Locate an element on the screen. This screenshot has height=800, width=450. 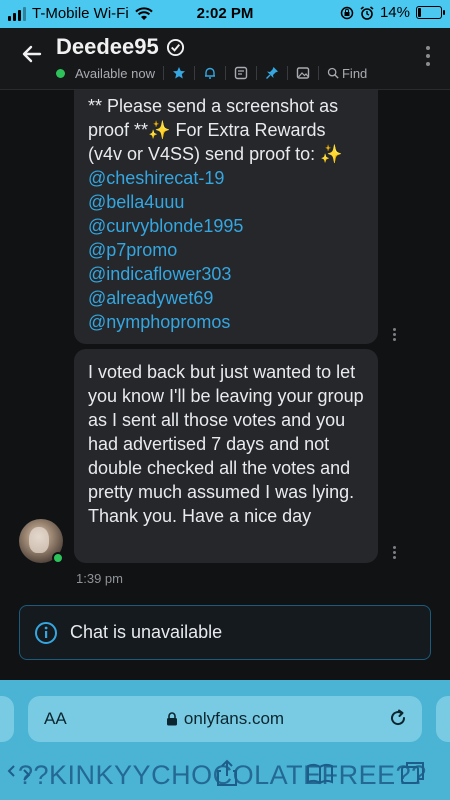
address-bar: AA onlyfans.com is located at coordinates (225, 719).